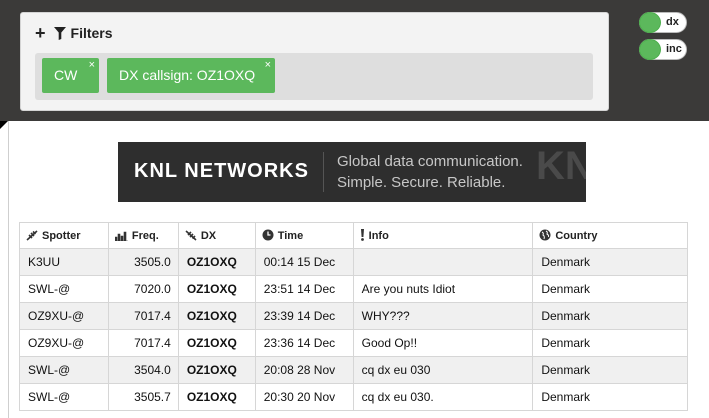 The height and width of the screenshot is (418, 709). What do you see at coordinates (443, 262) in the screenshot?
I see `cell-info` at bounding box center [443, 262].